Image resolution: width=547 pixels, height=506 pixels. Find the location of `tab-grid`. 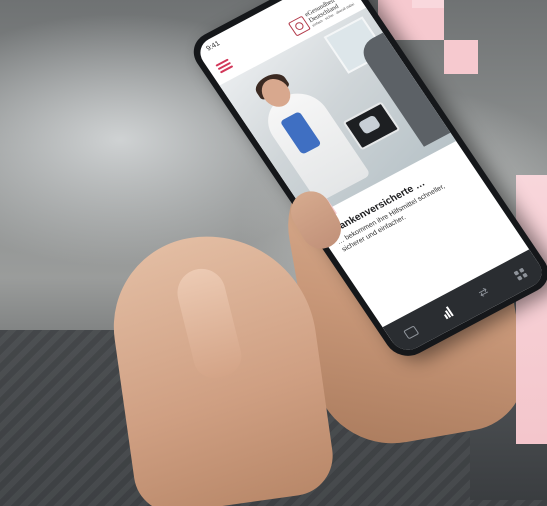

tab-grid is located at coordinates (520, 273).